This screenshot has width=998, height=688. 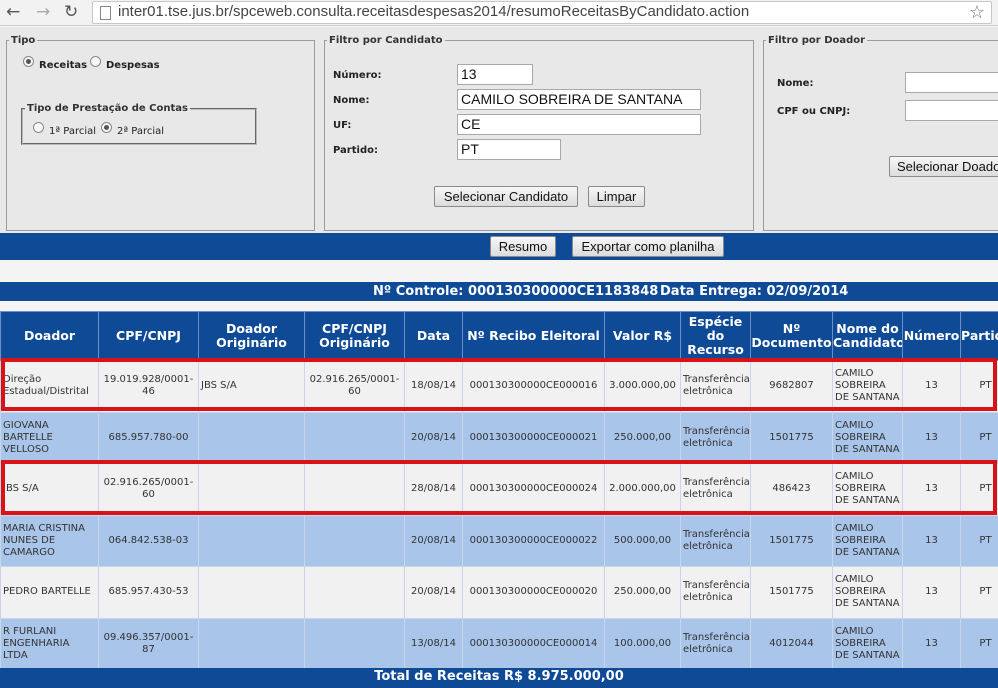 What do you see at coordinates (533, 540) in the screenshot?
I see `cell-recibo: 000130300000CE000022` at bounding box center [533, 540].